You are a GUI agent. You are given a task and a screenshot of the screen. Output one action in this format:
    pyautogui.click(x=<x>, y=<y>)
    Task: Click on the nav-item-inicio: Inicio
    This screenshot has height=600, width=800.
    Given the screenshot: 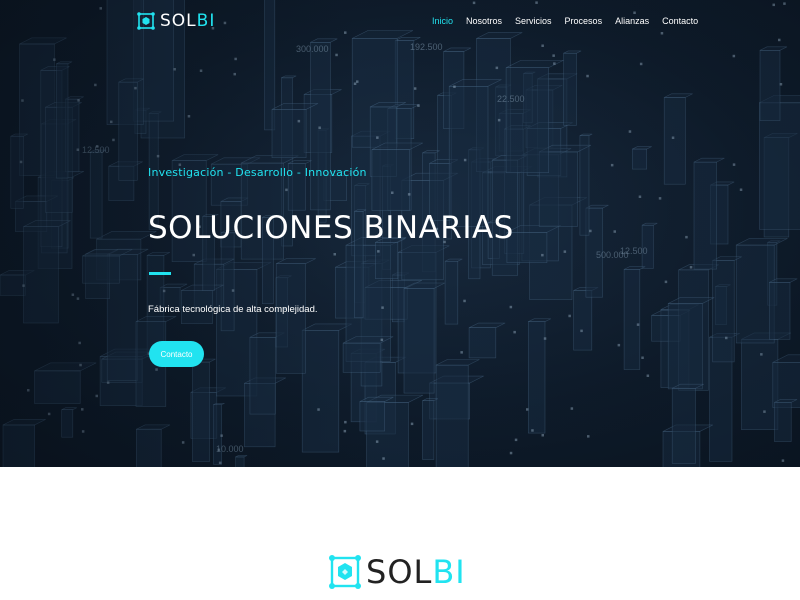 What is the action you would take?
    pyautogui.click(x=442, y=21)
    